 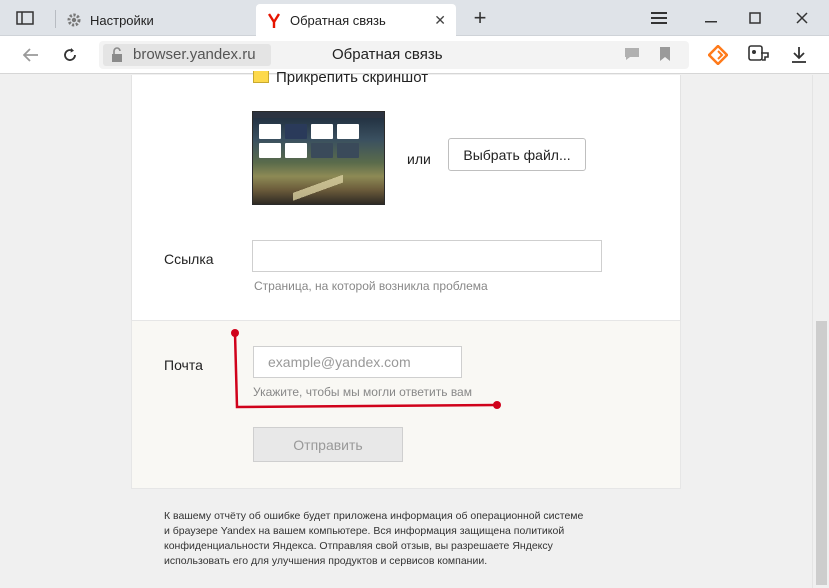 What do you see at coordinates (338, 20) in the screenshot?
I see `tab-feedback-label: Обратная связь` at bounding box center [338, 20].